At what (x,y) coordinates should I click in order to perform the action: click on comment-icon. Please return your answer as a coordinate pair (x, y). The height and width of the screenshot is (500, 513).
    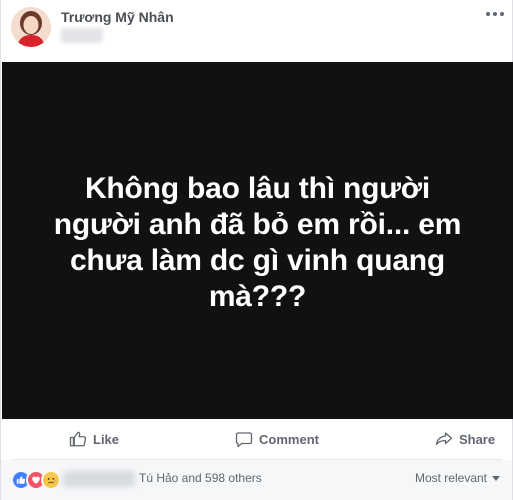
    Looking at the image, I should click on (244, 440).